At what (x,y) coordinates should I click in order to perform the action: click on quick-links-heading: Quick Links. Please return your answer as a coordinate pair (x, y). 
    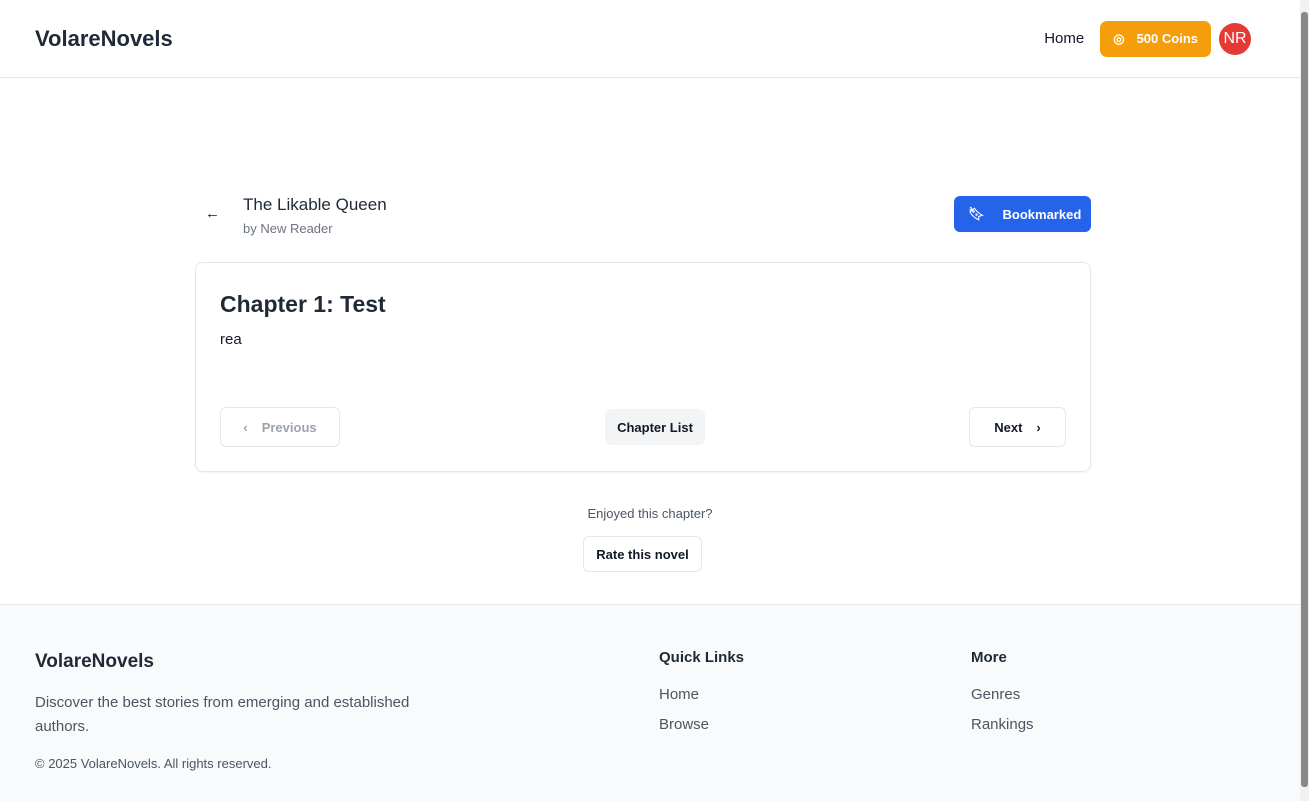
    Looking at the image, I should click on (702, 657).